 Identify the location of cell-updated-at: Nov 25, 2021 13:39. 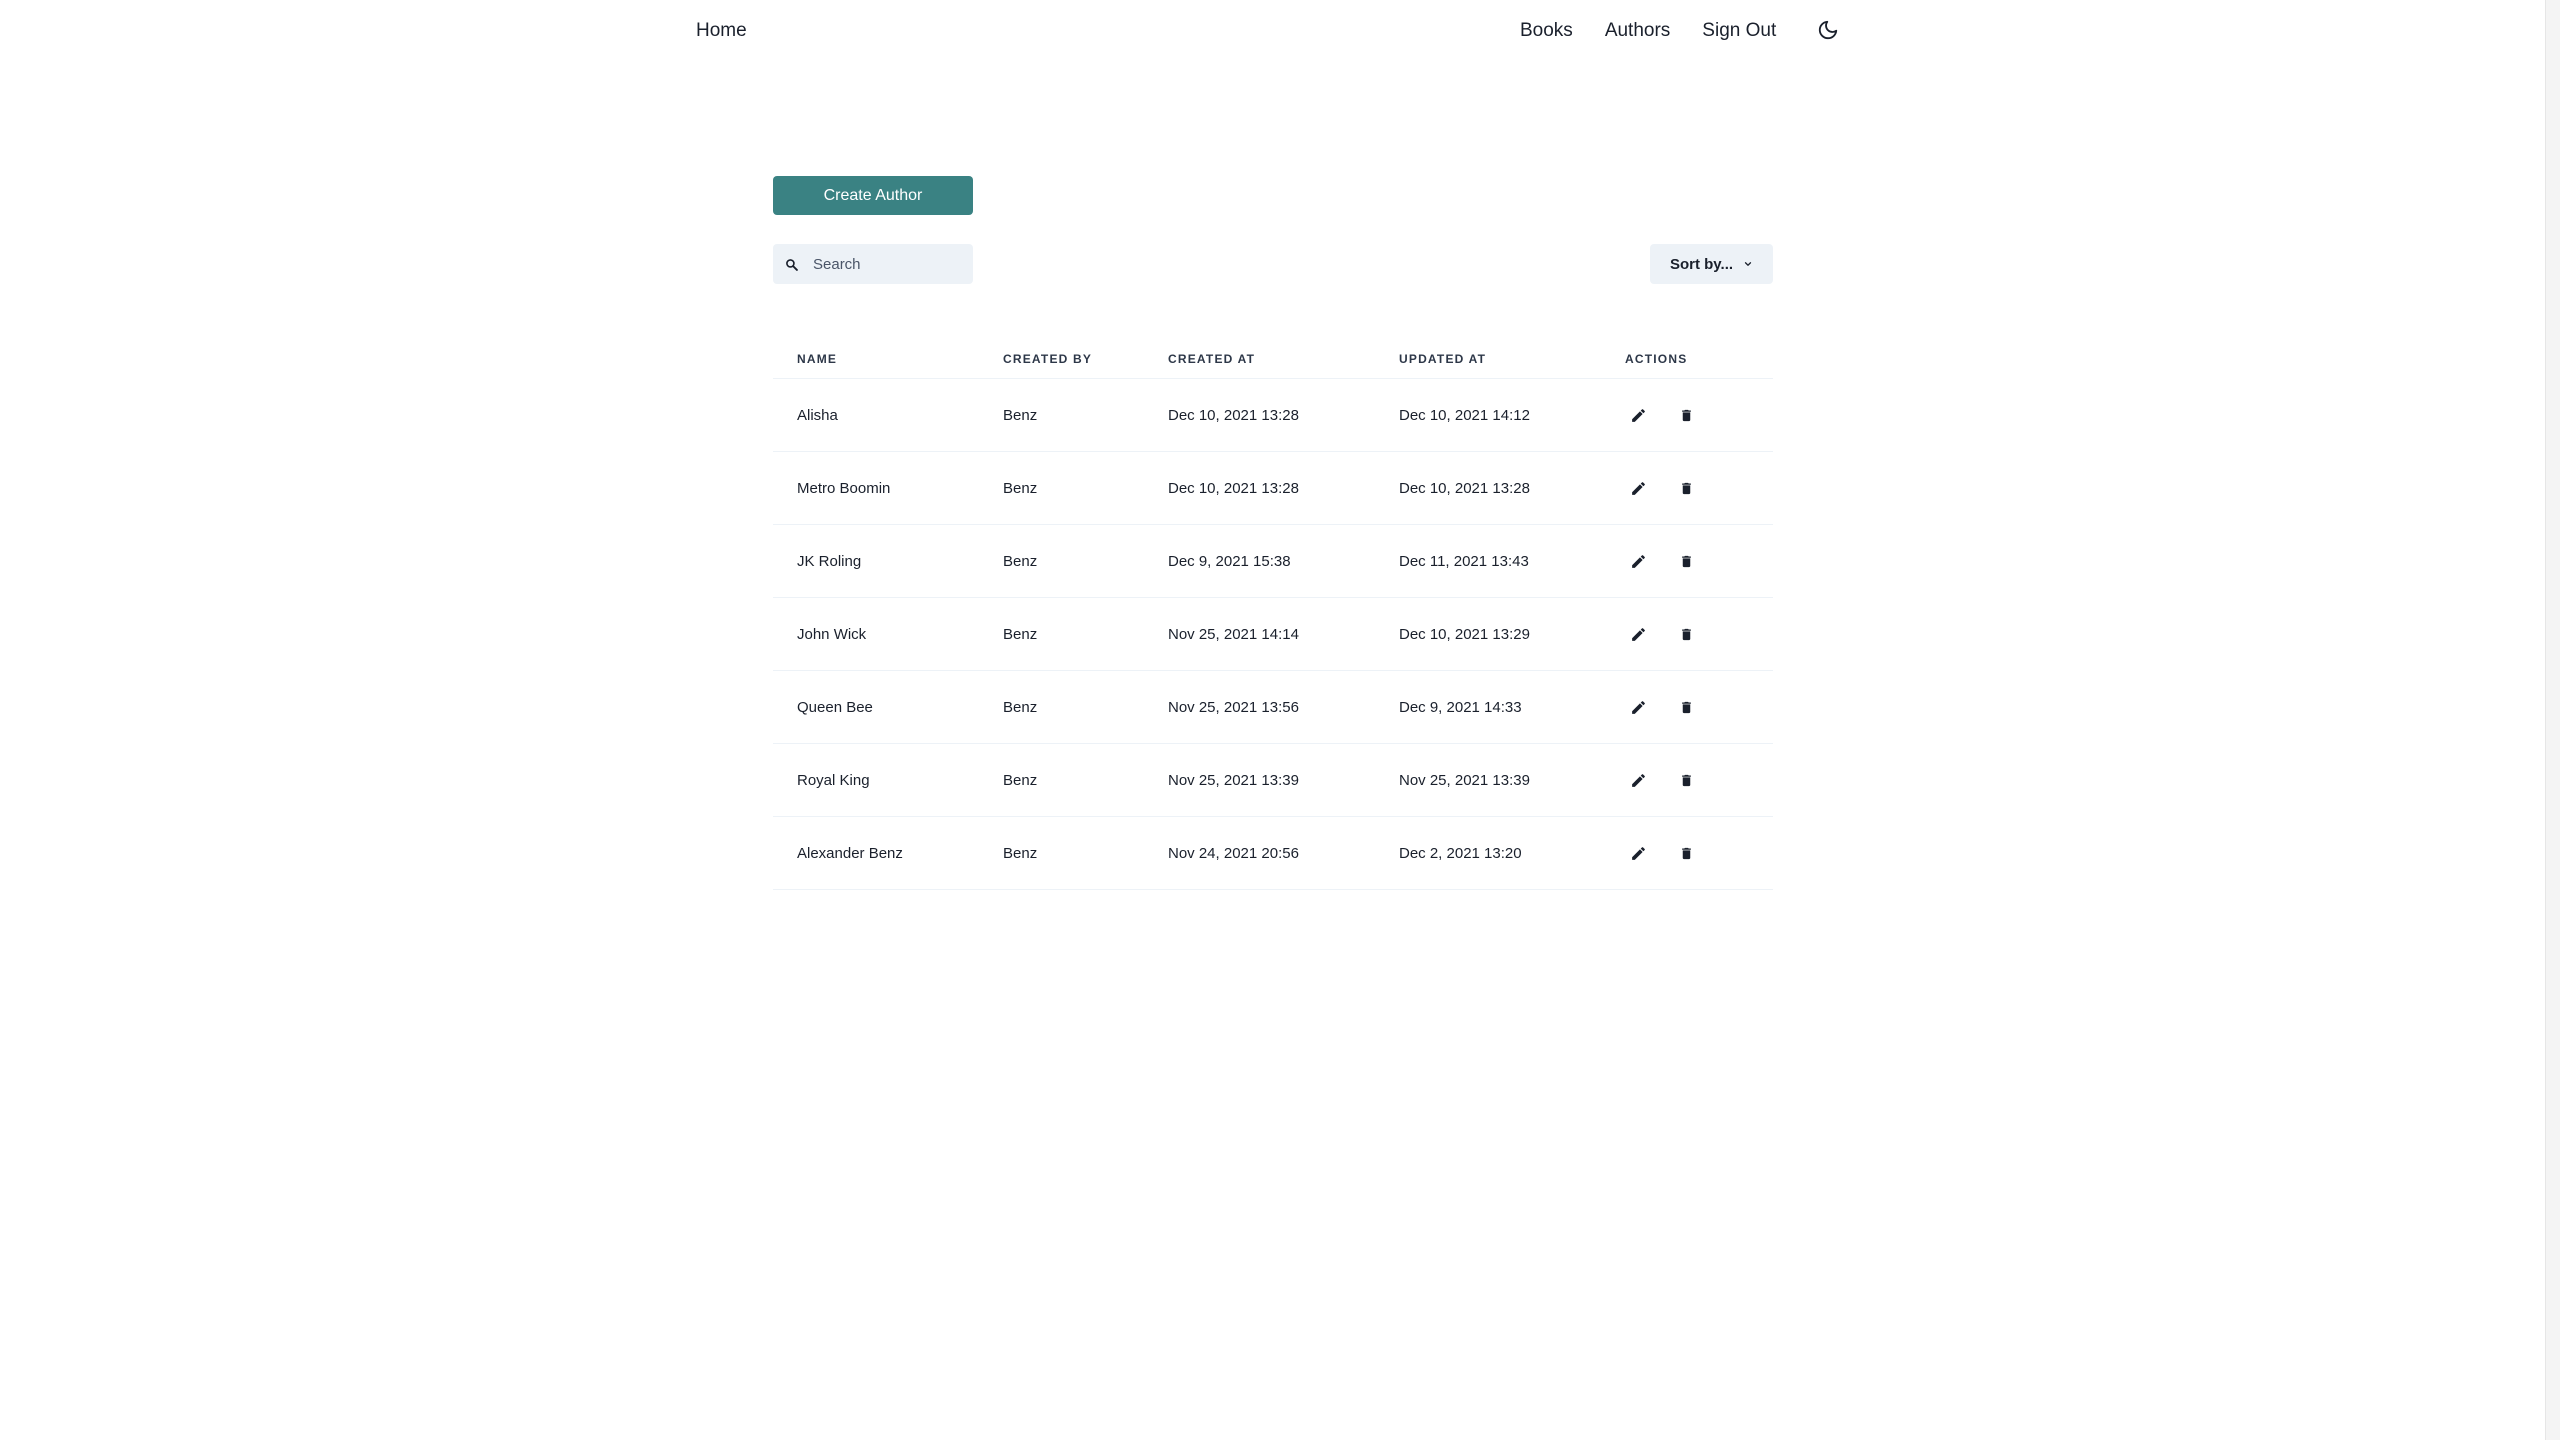
(1512, 780).